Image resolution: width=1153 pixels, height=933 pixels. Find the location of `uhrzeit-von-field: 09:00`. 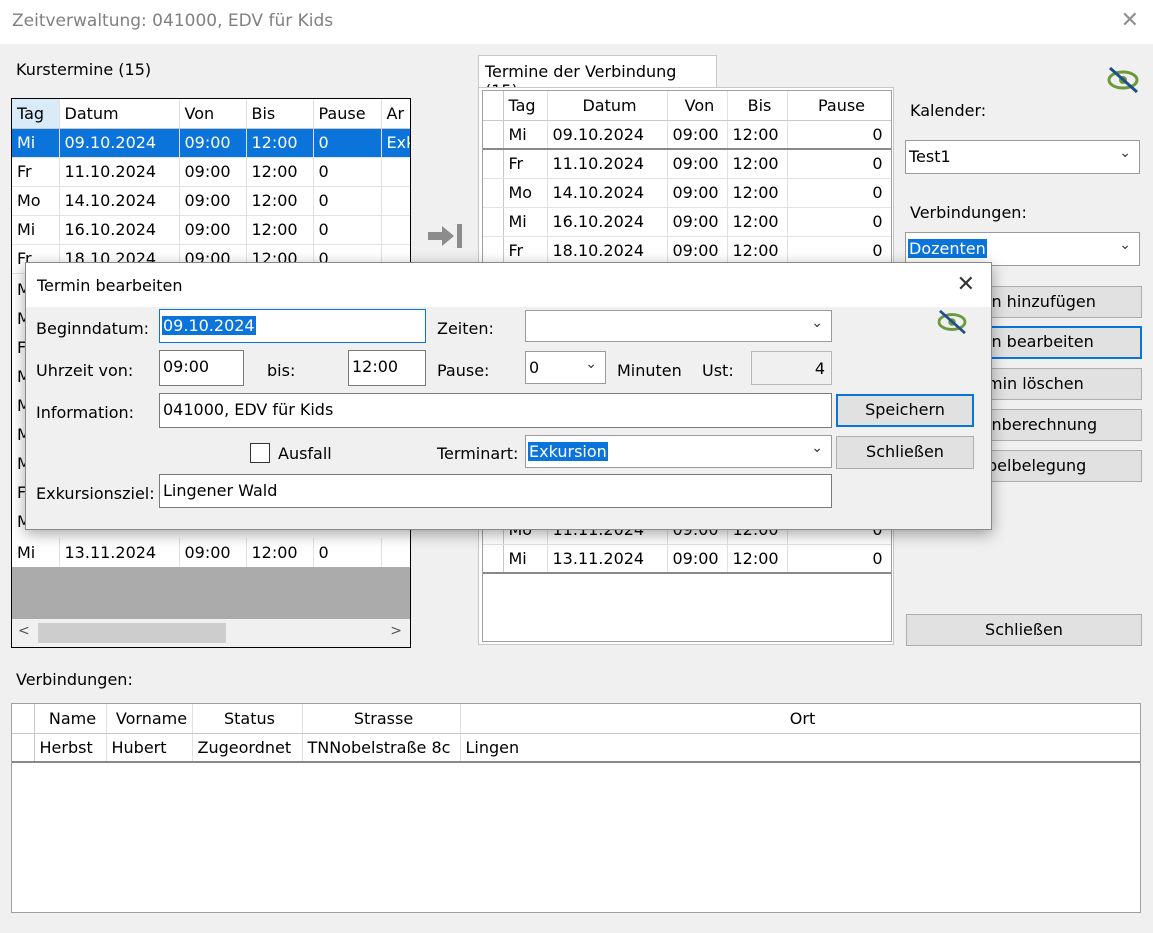

uhrzeit-von-field: 09:00 is located at coordinates (201, 368).